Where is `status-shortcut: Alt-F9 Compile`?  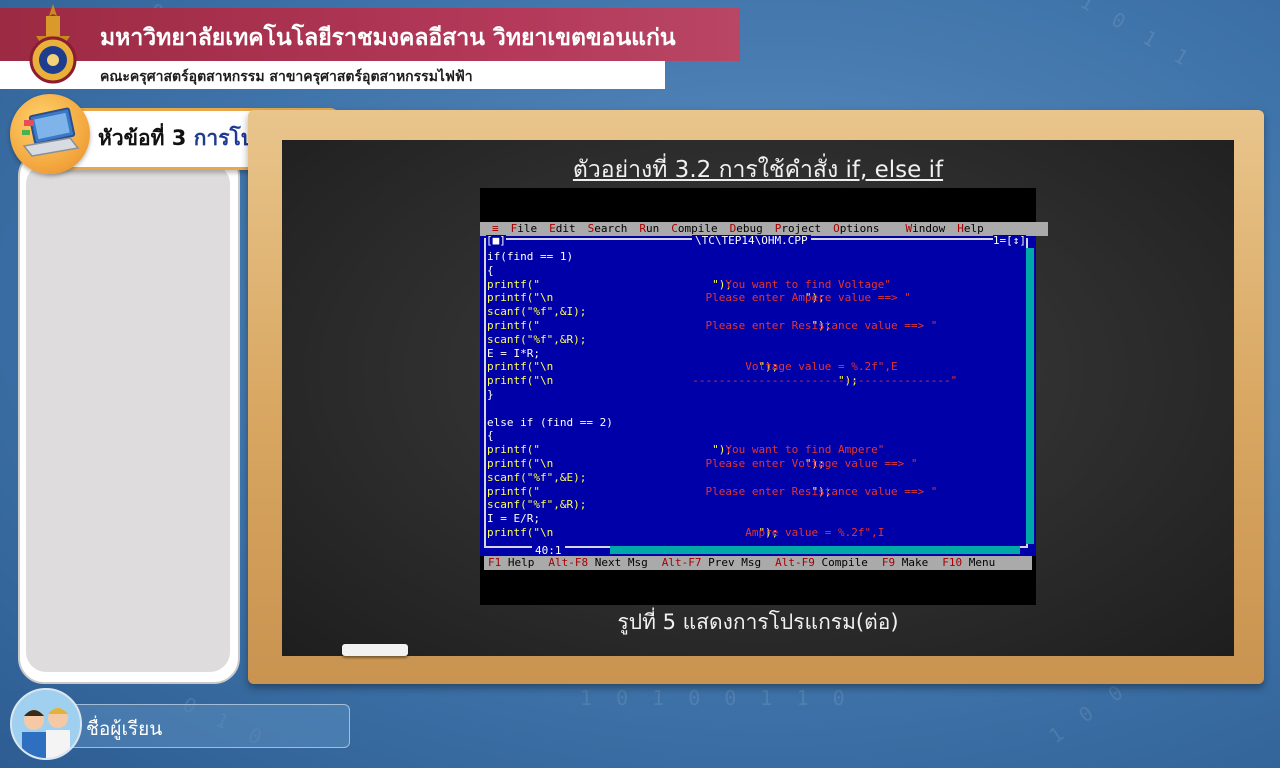 status-shortcut: Alt-F9 Compile is located at coordinates (821, 562).